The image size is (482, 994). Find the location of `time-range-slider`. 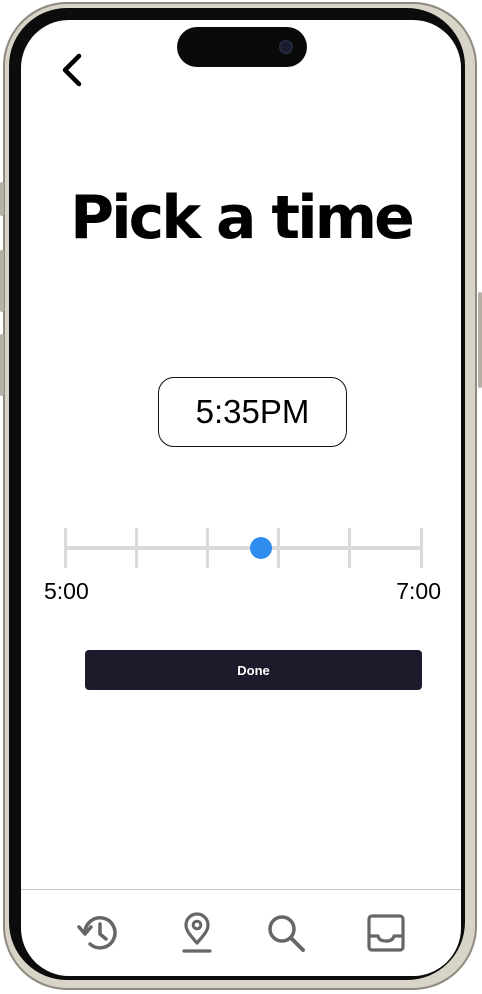

time-range-slider is located at coordinates (243, 548).